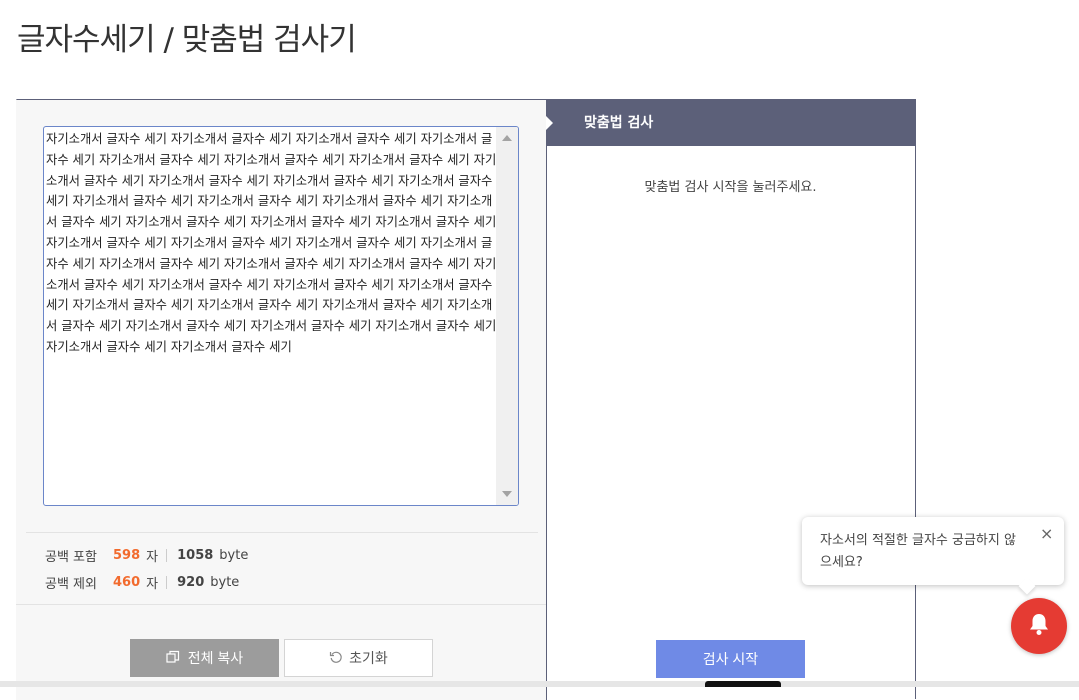 The image size is (1079, 700). I want to click on toast-popup: 자소서의 적절한 글자수 궁금하지 않으세요?, so click(933, 551).